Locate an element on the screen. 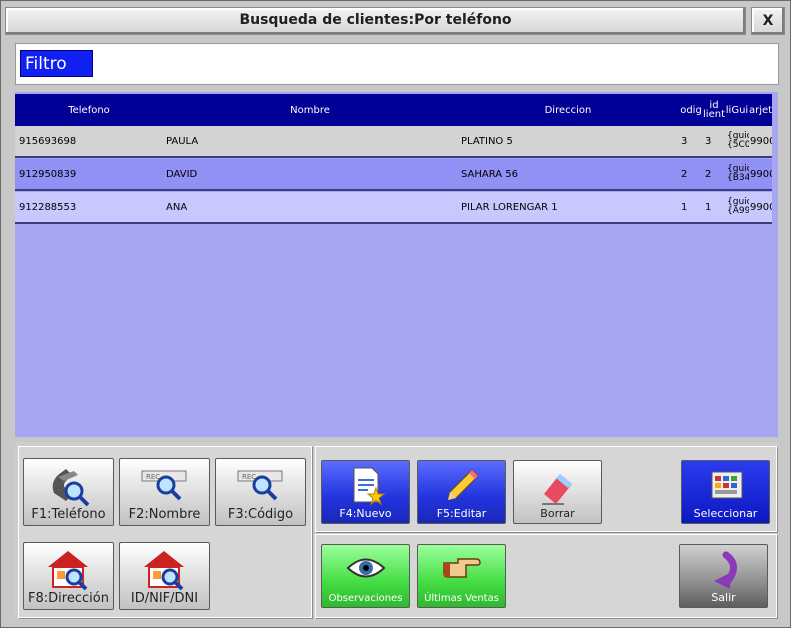 The height and width of the screenshot is (628, 791). search-nif-label: ID/NIF/DNI is located at coordinates (164, 598).